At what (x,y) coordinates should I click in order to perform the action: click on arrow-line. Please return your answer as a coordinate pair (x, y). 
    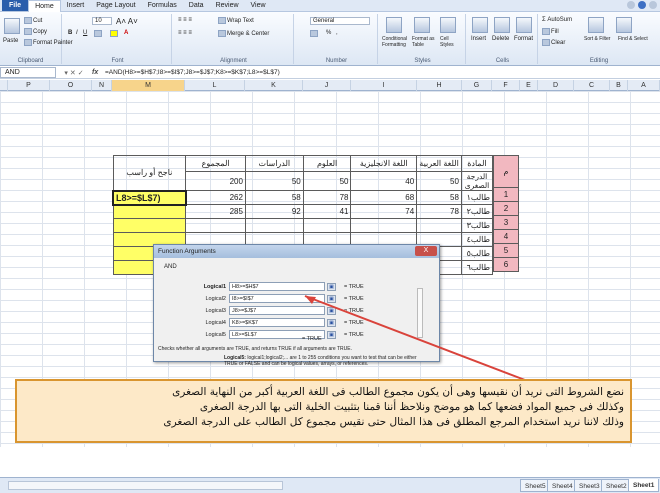
    Looking at the image, I should click on (415, 338).